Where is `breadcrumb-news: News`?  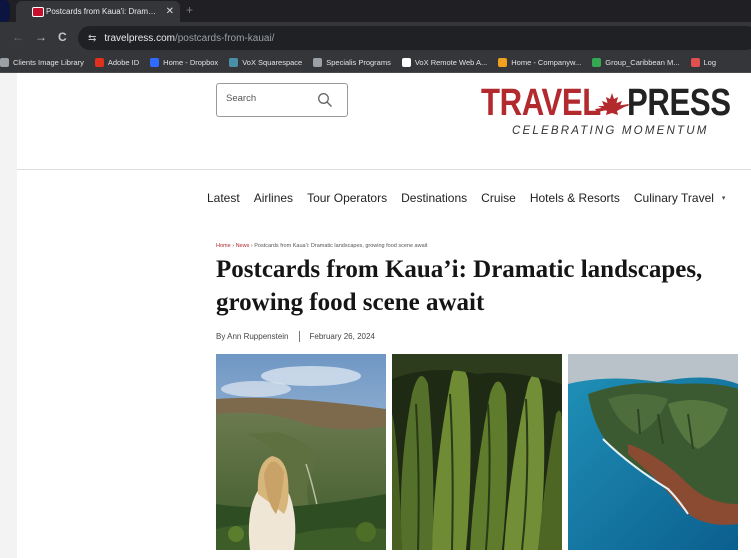 breadcrumb-news: News is located at coordinates (243, 246).